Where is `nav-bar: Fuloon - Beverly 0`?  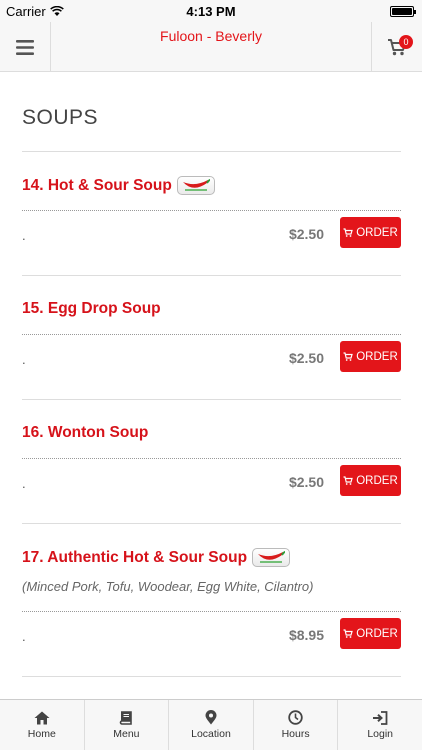
nav-bar: Fuloon - Beverly 0 is located at coordinates (211, 47).